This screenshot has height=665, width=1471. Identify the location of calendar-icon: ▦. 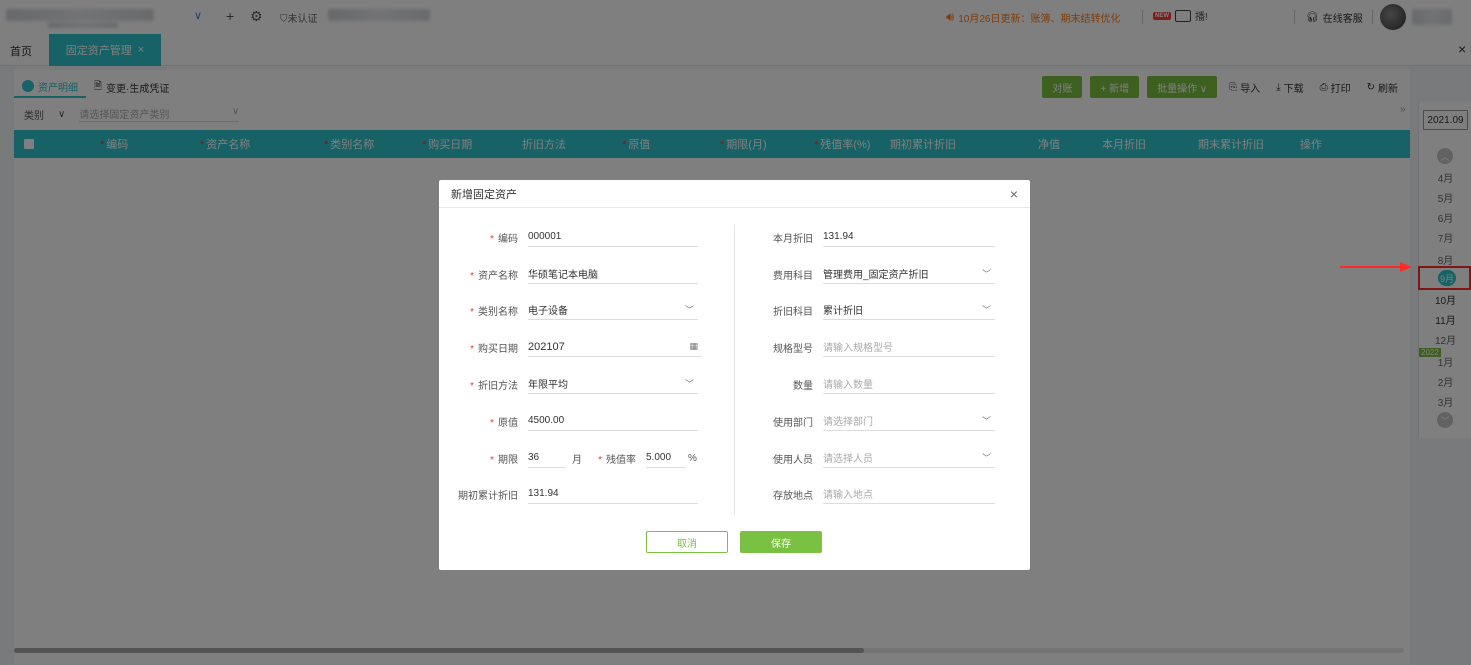
(693, 346).